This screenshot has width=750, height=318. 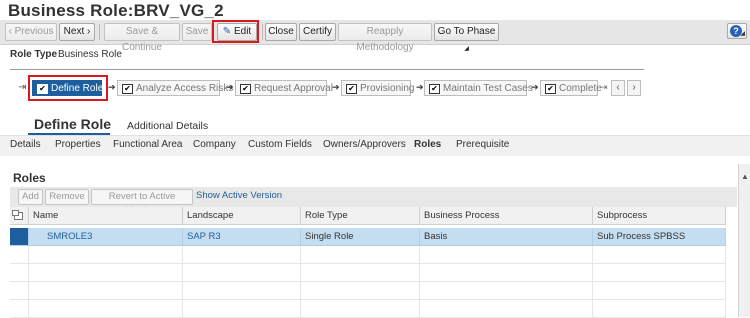 I want to click on go-to-phase-button: Go To Phase ◢, so click(x=466, y=37).